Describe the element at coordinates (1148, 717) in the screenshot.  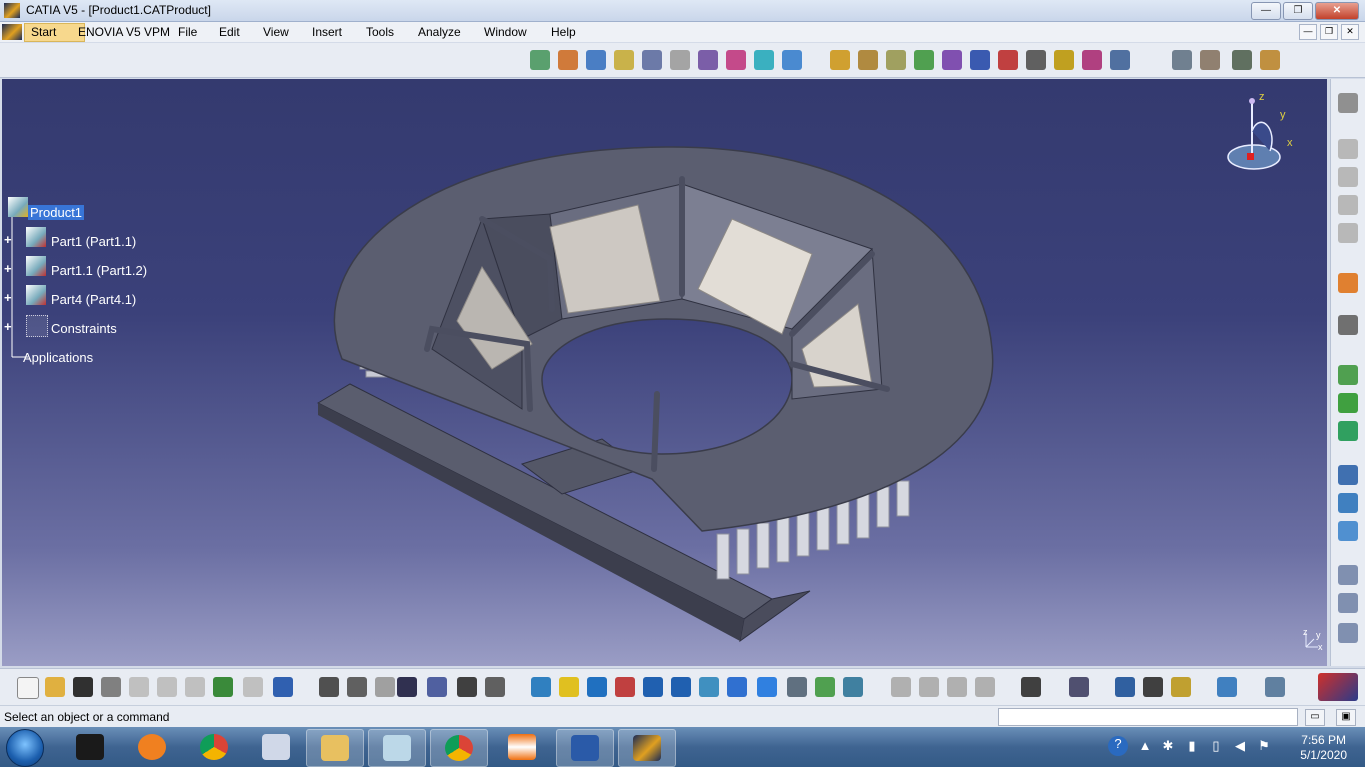
I see `command-input` at that location.